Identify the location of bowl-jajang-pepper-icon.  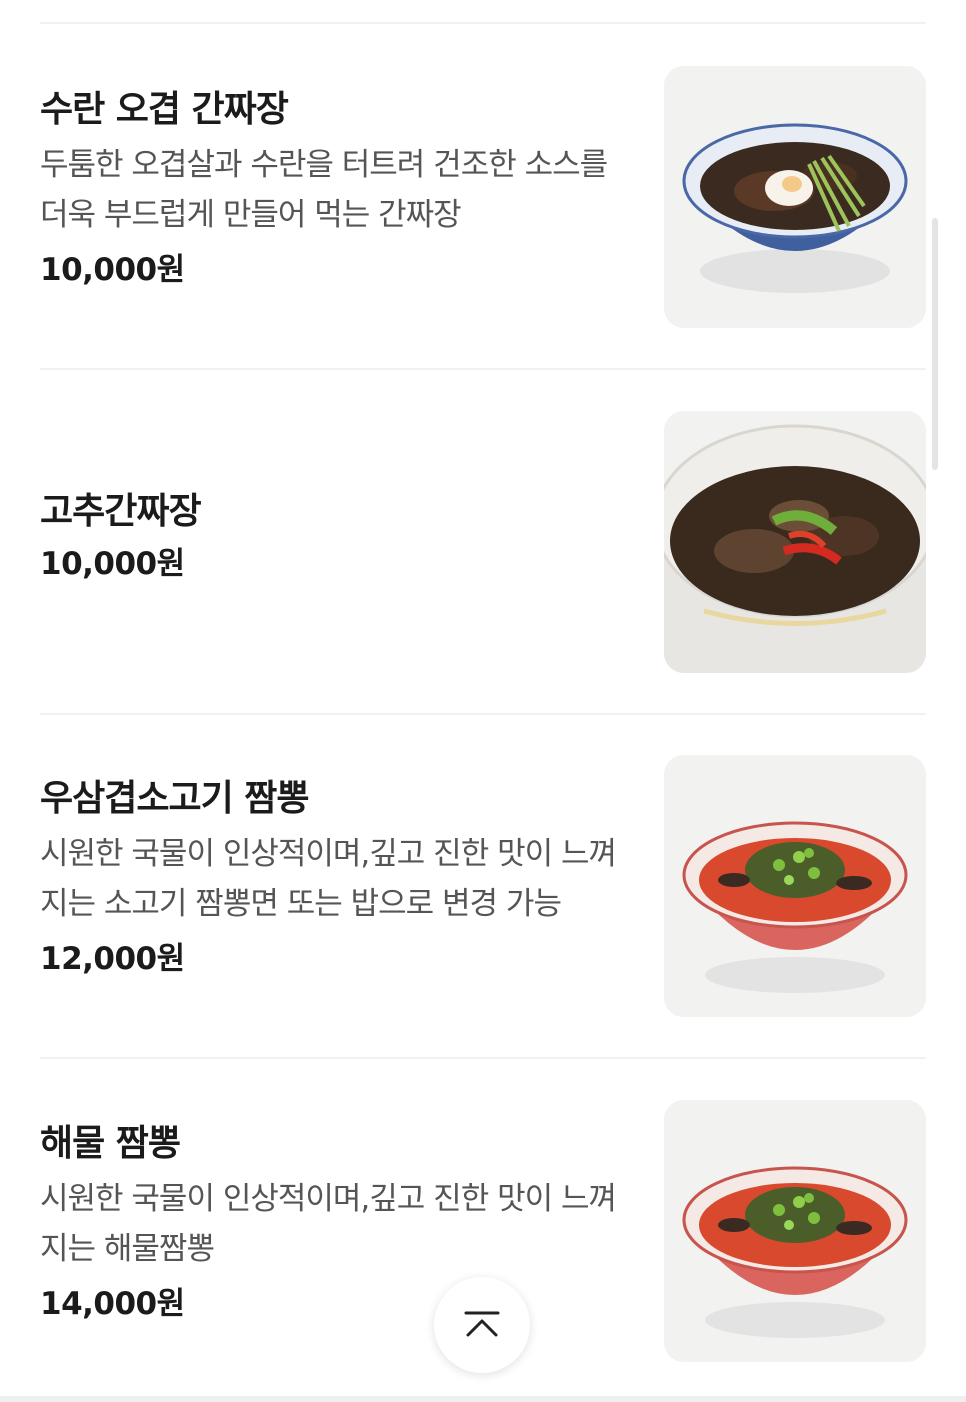
(795, 542).